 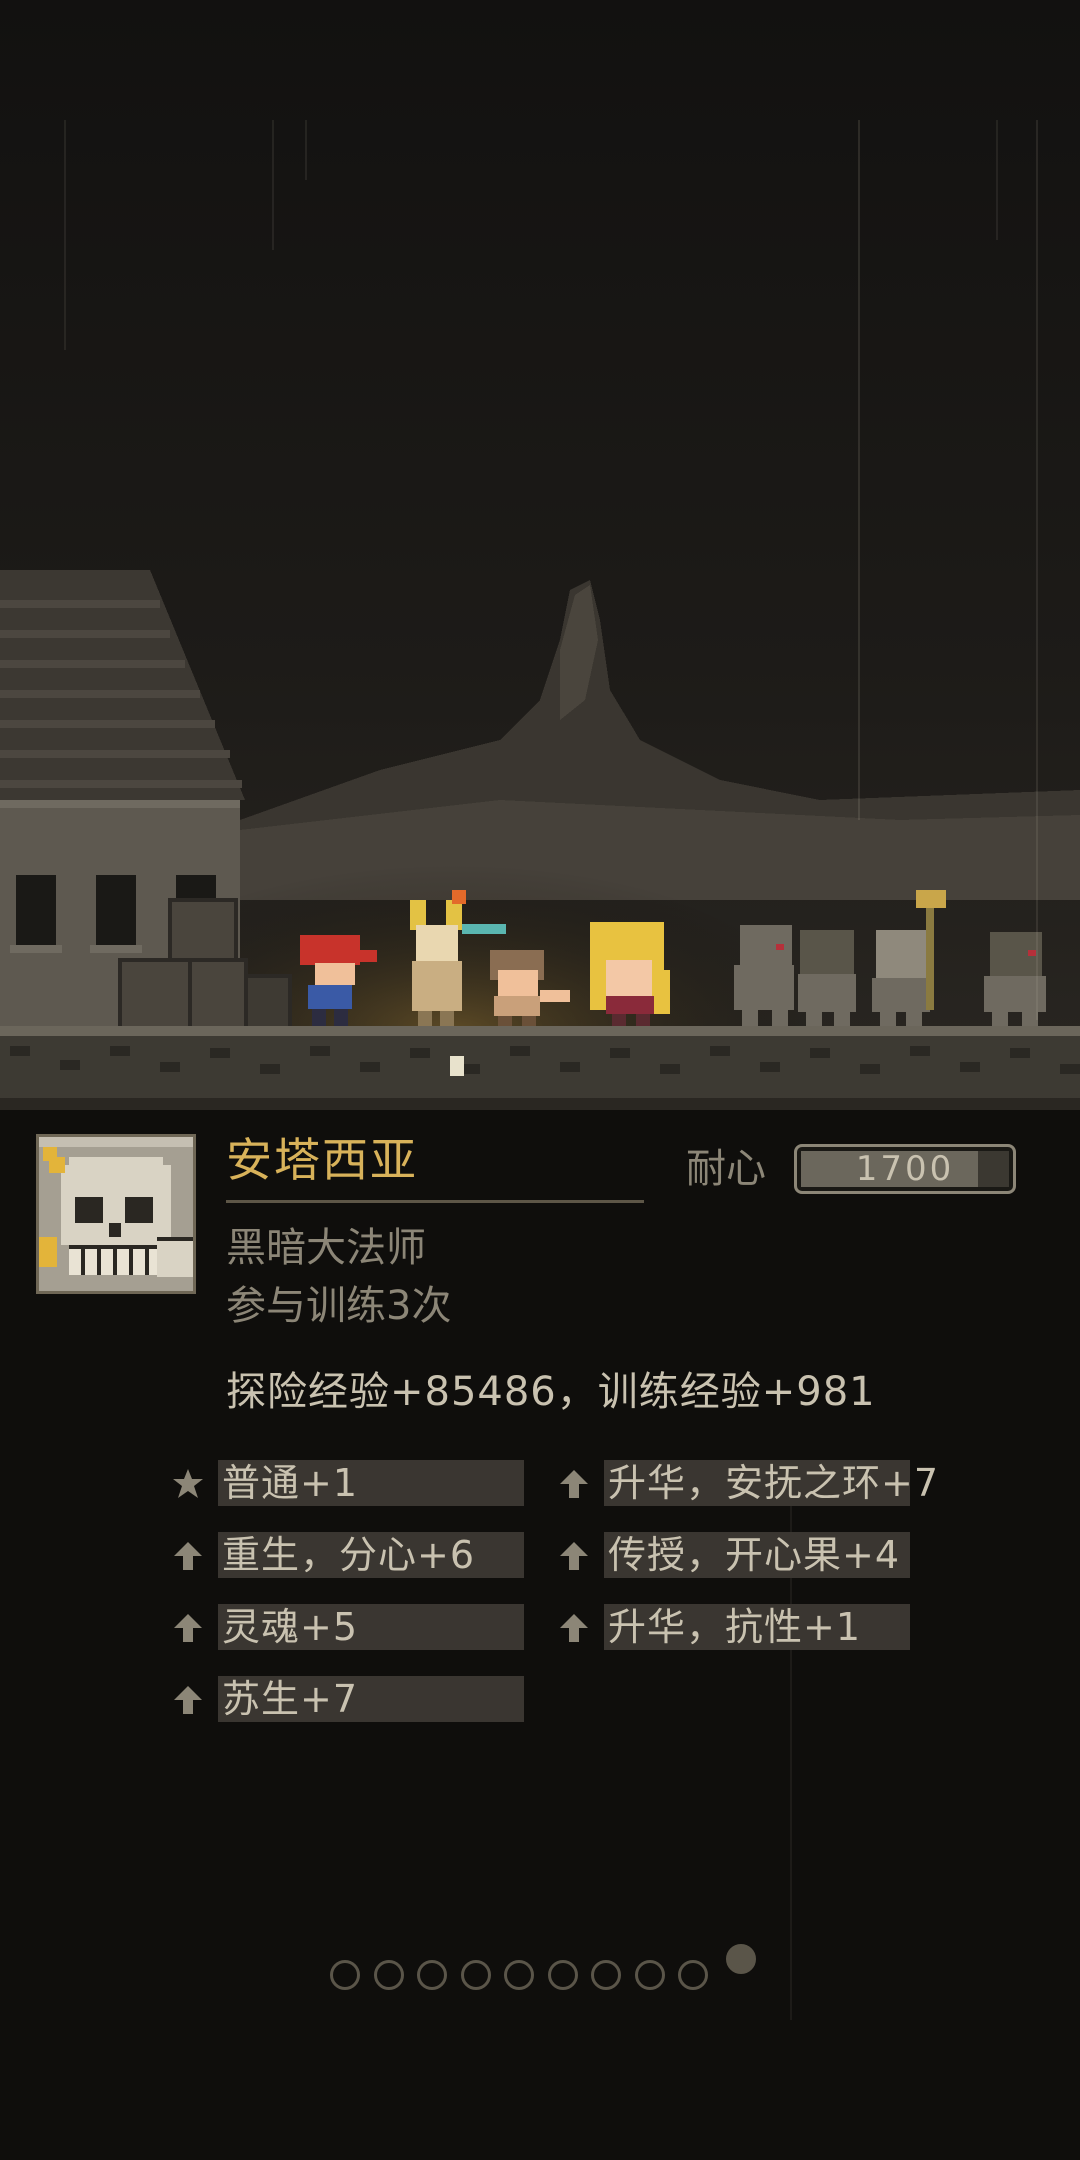 I want to click on experience-gain: 探险经验+85486，训练经验+981, so click(x=551, y=1392).